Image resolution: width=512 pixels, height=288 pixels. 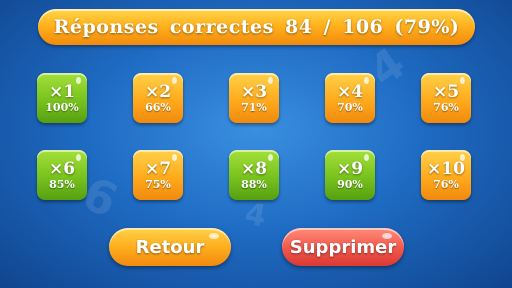 I want to click on back-button-label: Retour, so click(x=170, y=247).